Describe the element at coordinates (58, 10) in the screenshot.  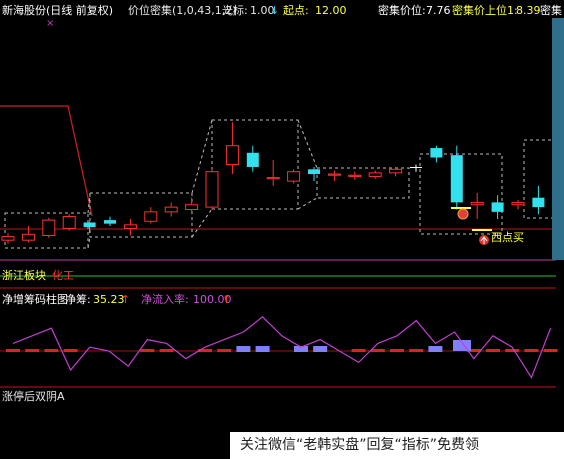
I see `stock-title: 新海股份(日线 前复权)` at that location.